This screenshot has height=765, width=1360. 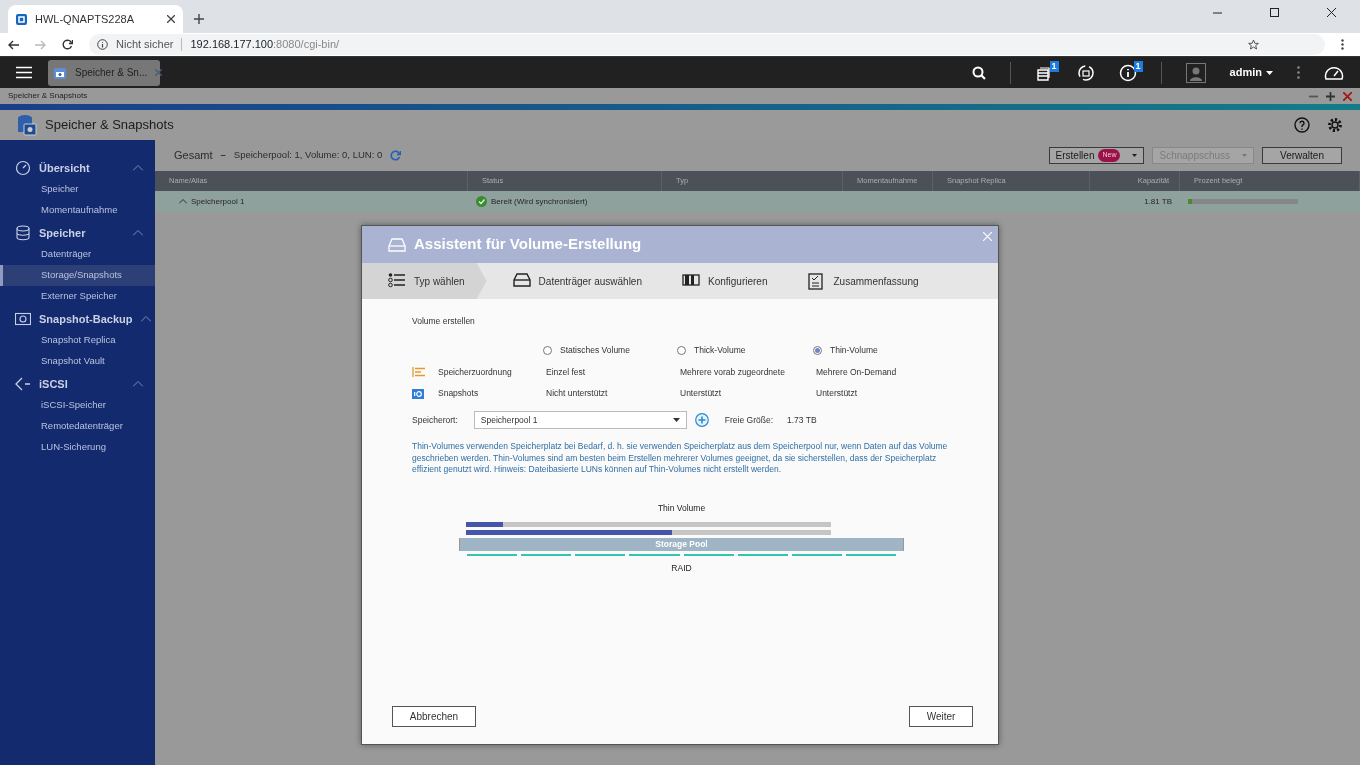 I want to click on sidebar-item: LUN-Sicherung, so click(x=77, y=447).